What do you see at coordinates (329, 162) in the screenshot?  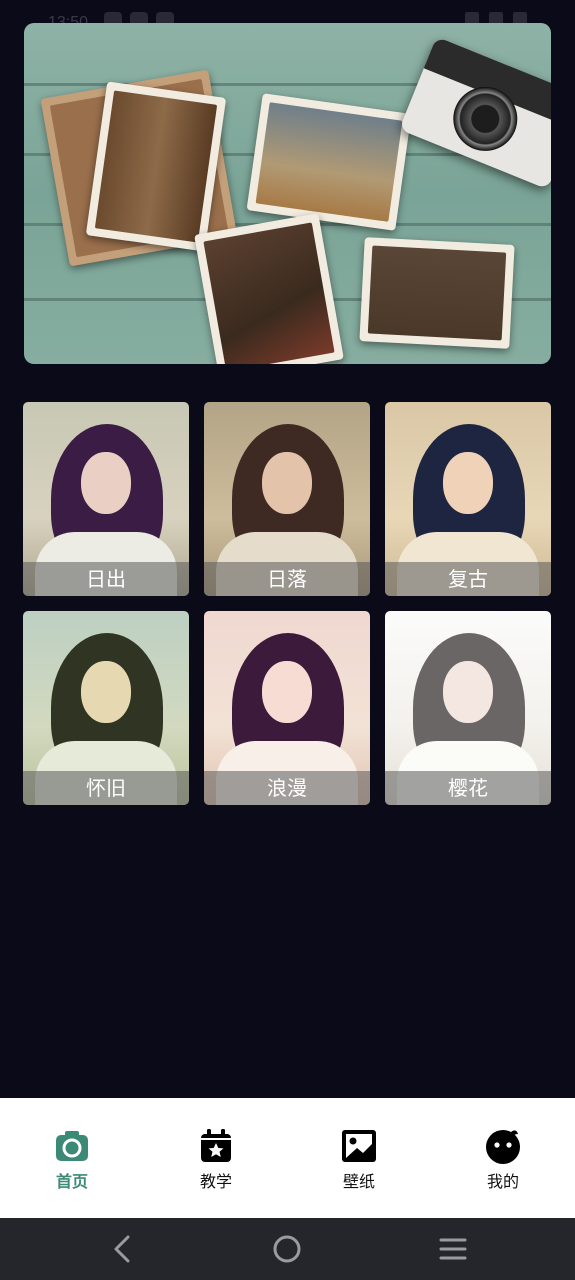 I see `hero-photo-cup` at bounding box center [329, 162].